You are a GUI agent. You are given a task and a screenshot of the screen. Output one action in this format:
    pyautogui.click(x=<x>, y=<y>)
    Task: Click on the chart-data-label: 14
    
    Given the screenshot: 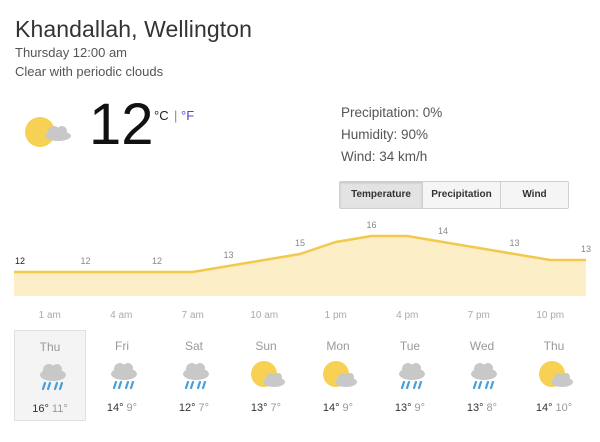 What is the action you would take?
    pyautogui.click(x=443, y=231)
    